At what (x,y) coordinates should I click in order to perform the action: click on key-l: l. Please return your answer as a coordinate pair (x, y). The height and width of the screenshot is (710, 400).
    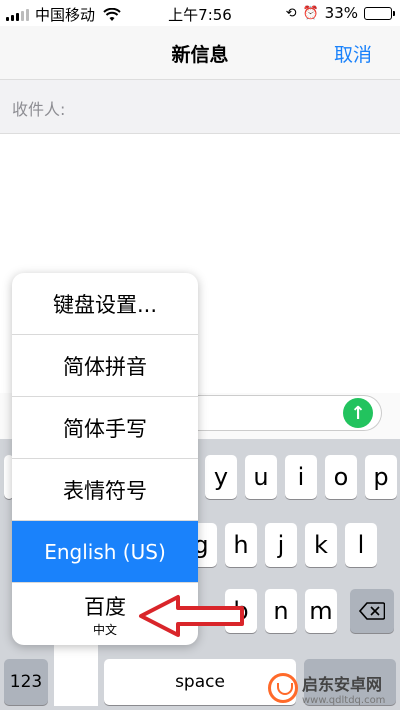
    Looking at the image, I should click on (361, 545).